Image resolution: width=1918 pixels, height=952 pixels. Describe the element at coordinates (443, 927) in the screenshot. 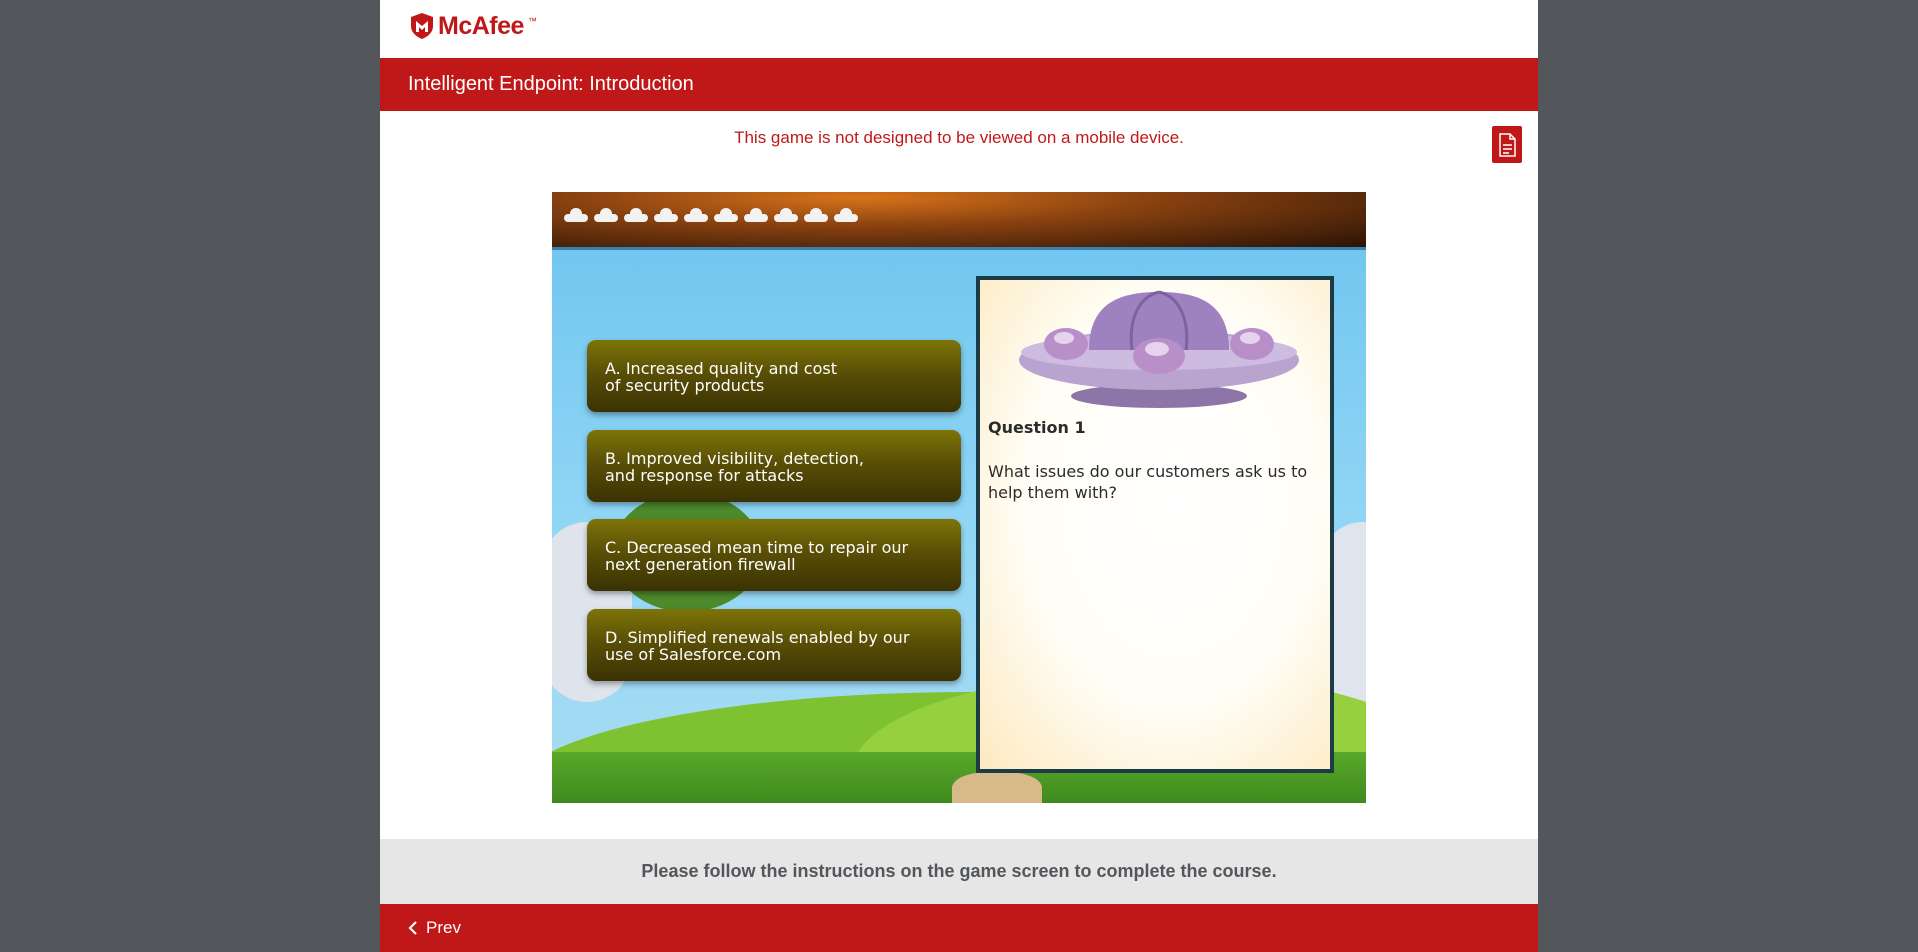

I see `prev-label: Prev` at that location.